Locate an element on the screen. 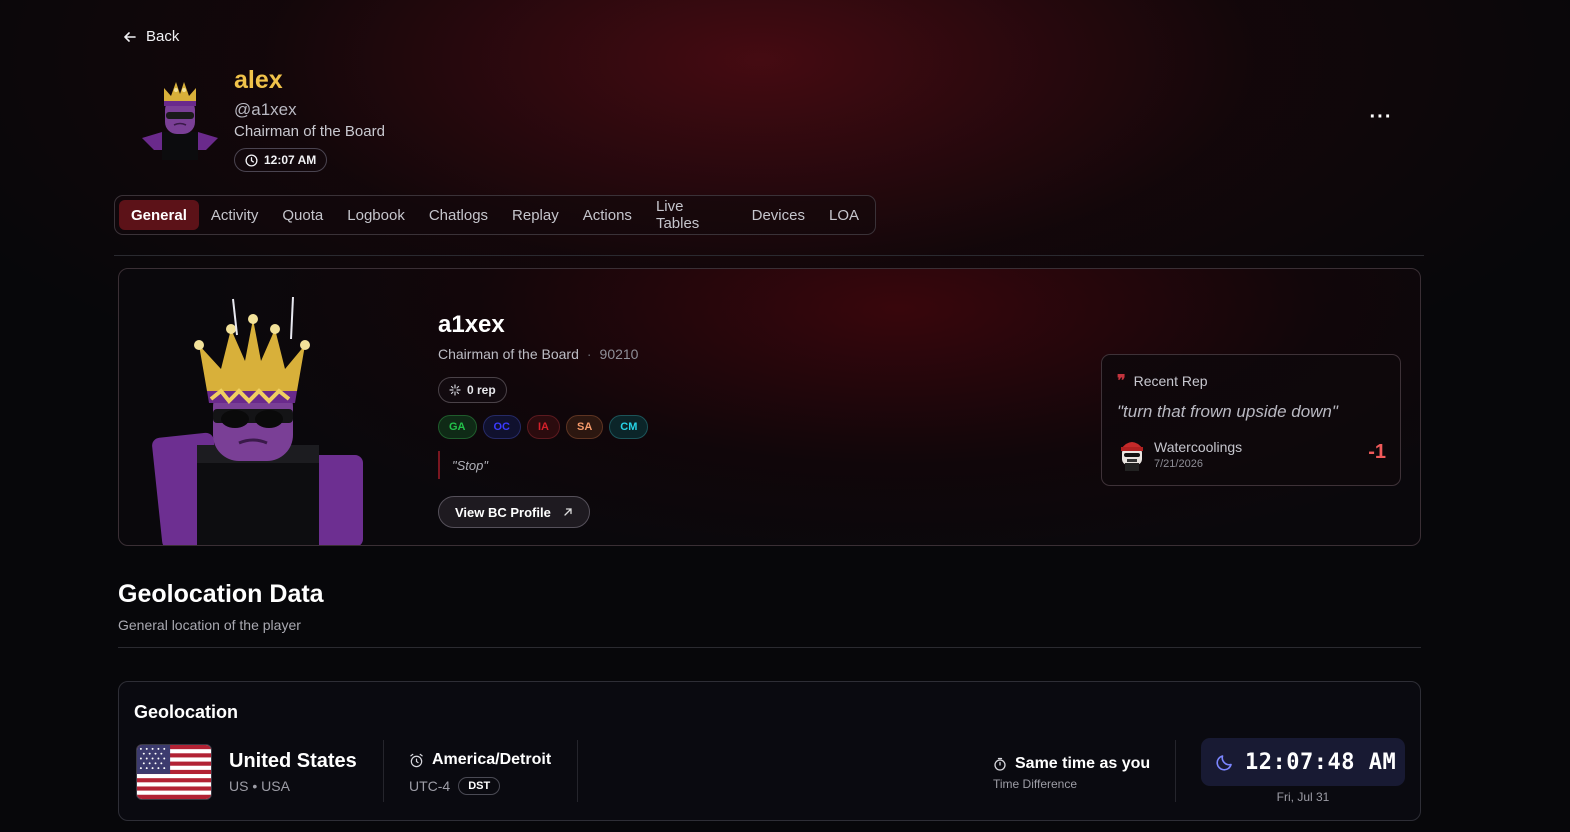 This screenshot has width=1570, height=832. rep-badge: 0 rep is located at coordinates (472, 390).